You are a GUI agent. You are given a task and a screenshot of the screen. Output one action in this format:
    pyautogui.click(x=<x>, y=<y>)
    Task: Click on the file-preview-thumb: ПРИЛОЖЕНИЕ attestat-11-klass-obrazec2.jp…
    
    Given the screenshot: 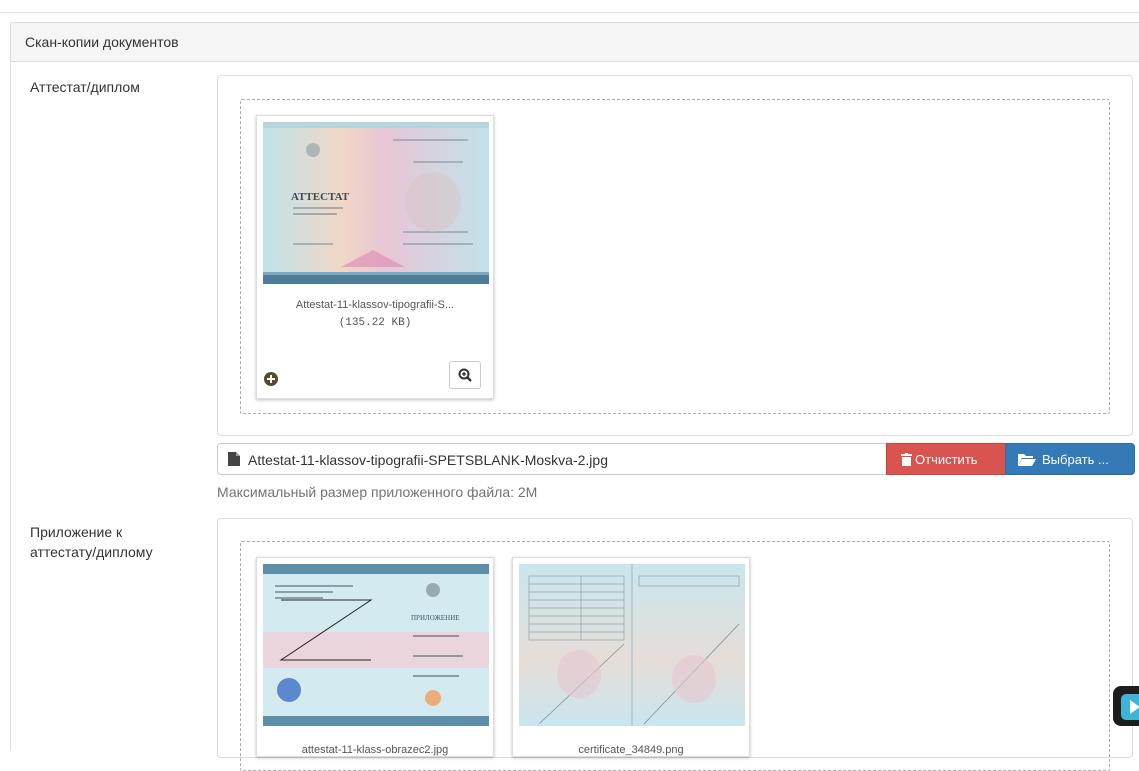 What is the action you would take?
    pyautogui.click(x=375, y=657)
    